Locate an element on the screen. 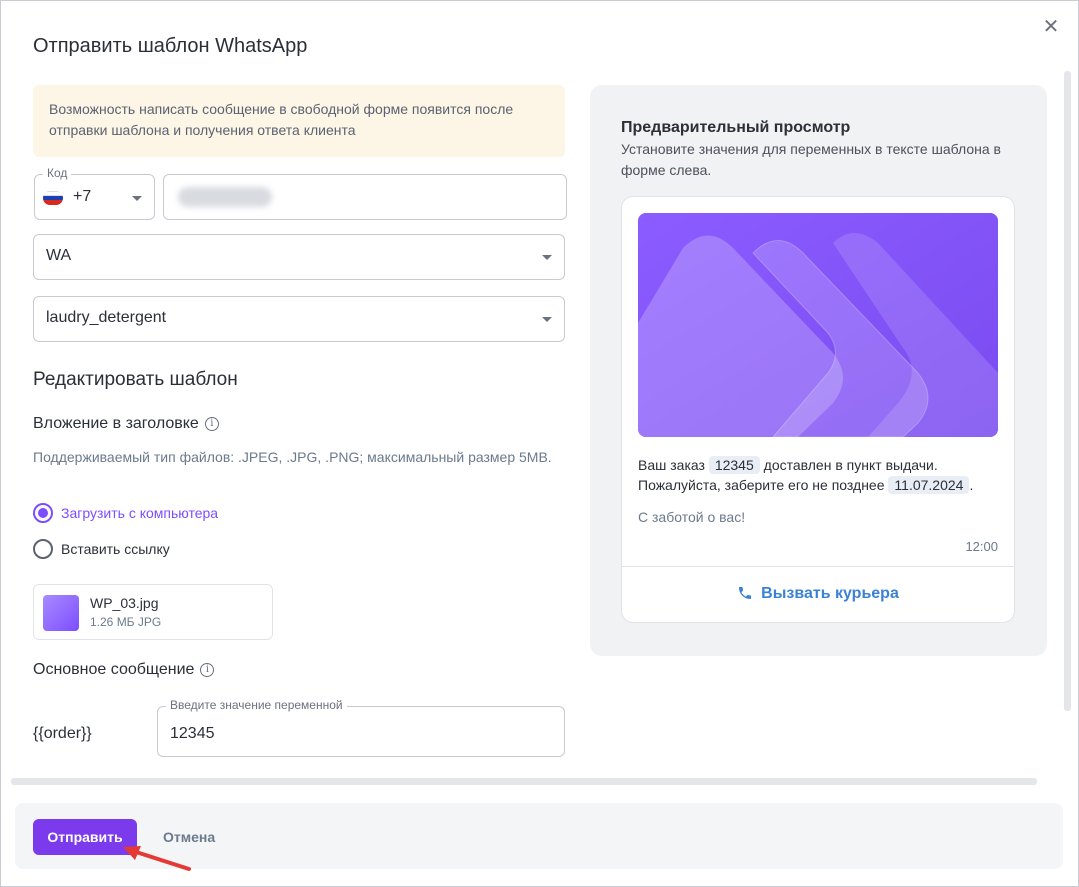 The width and height of the screenshot is (1079, 887). order-variable-chip: 12345 is located at coordinates (734, 465).